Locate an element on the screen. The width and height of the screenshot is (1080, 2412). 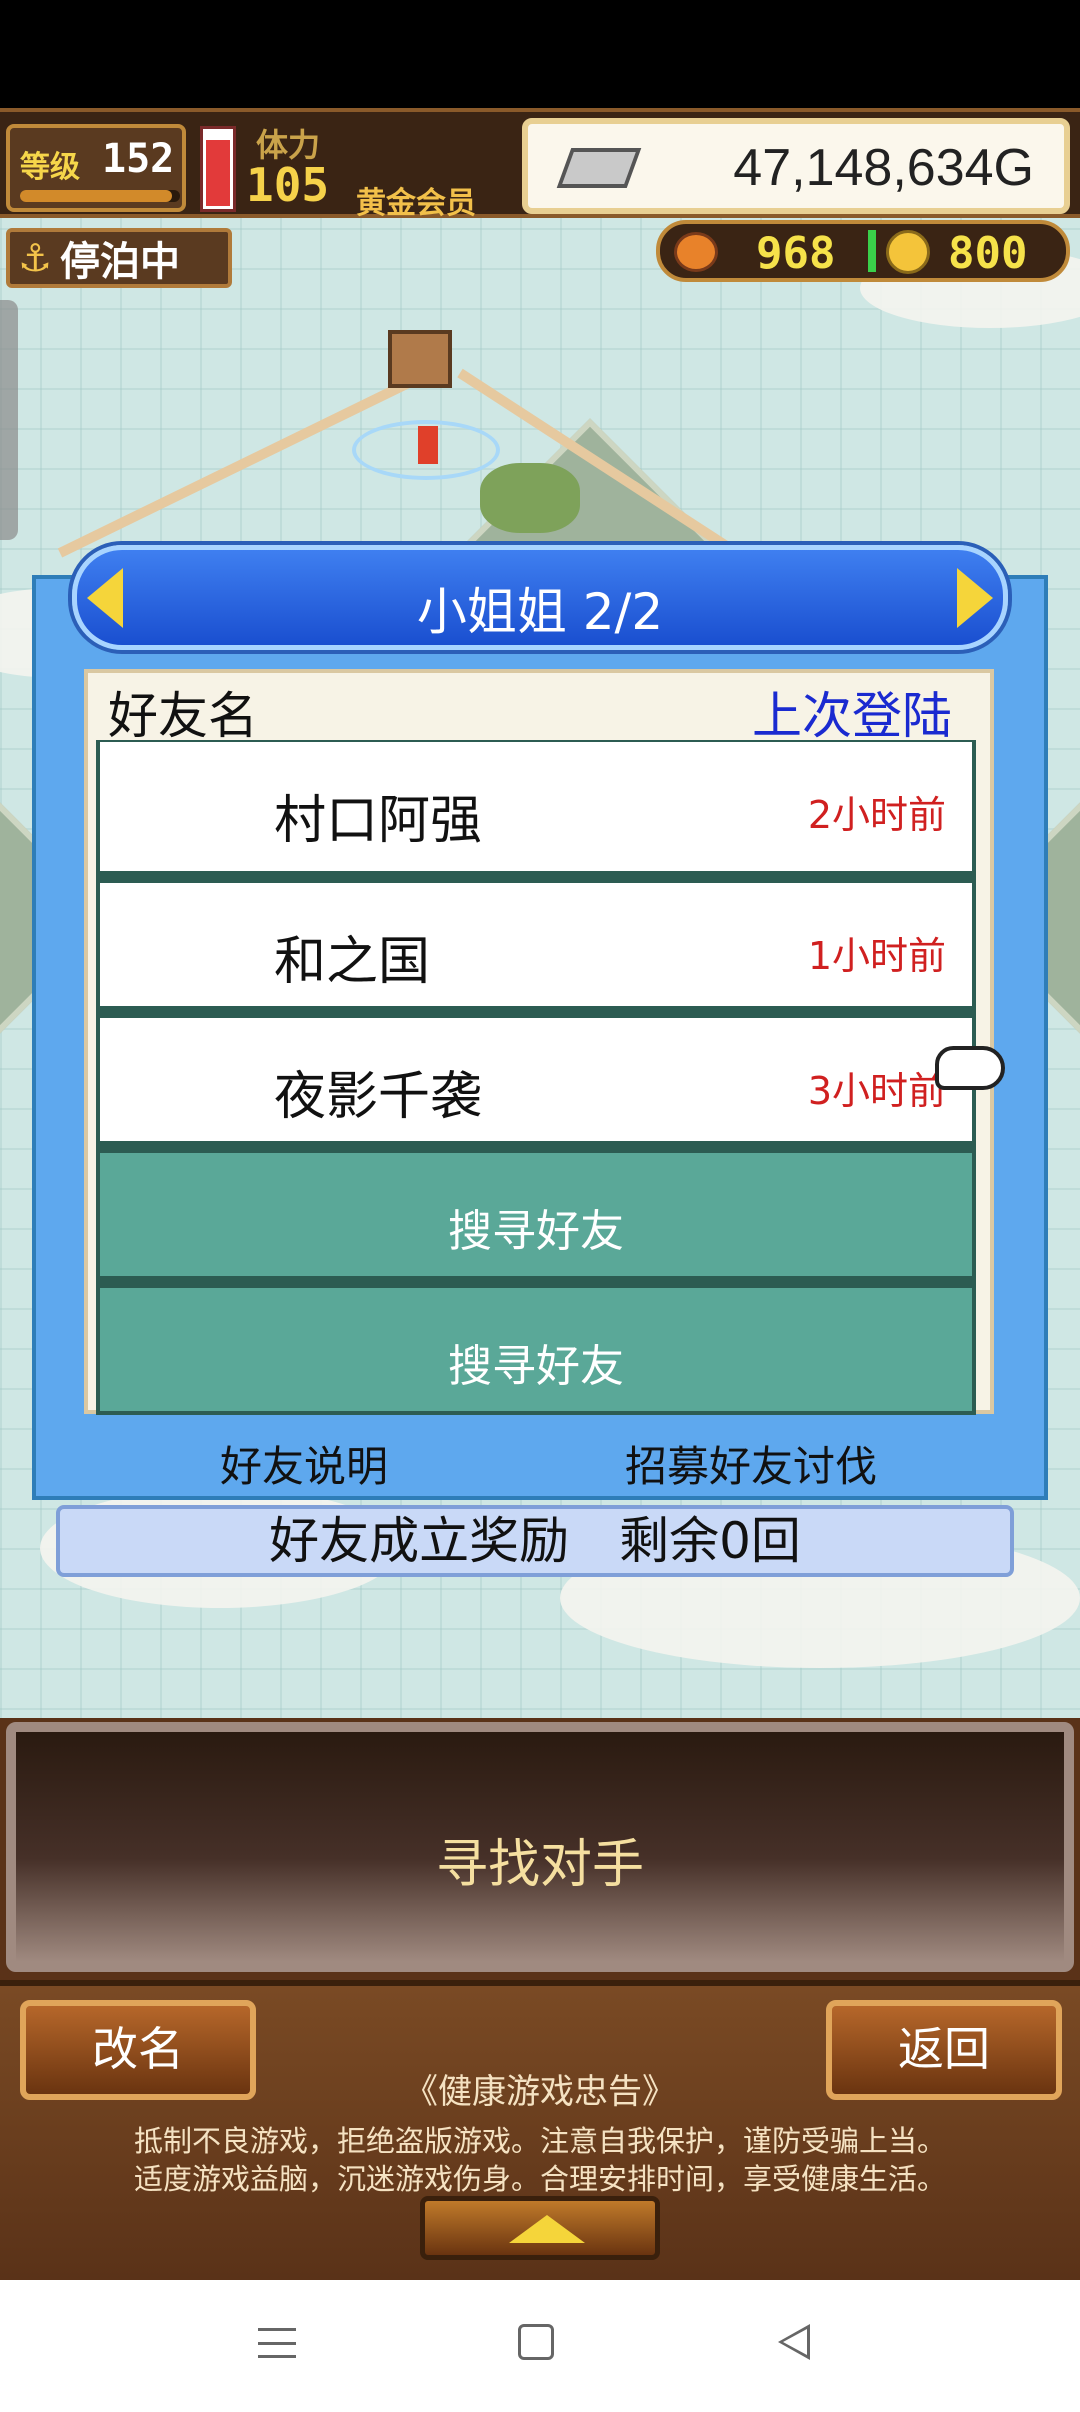
resource-box: 968 800 is located at coordinates (863, 251).